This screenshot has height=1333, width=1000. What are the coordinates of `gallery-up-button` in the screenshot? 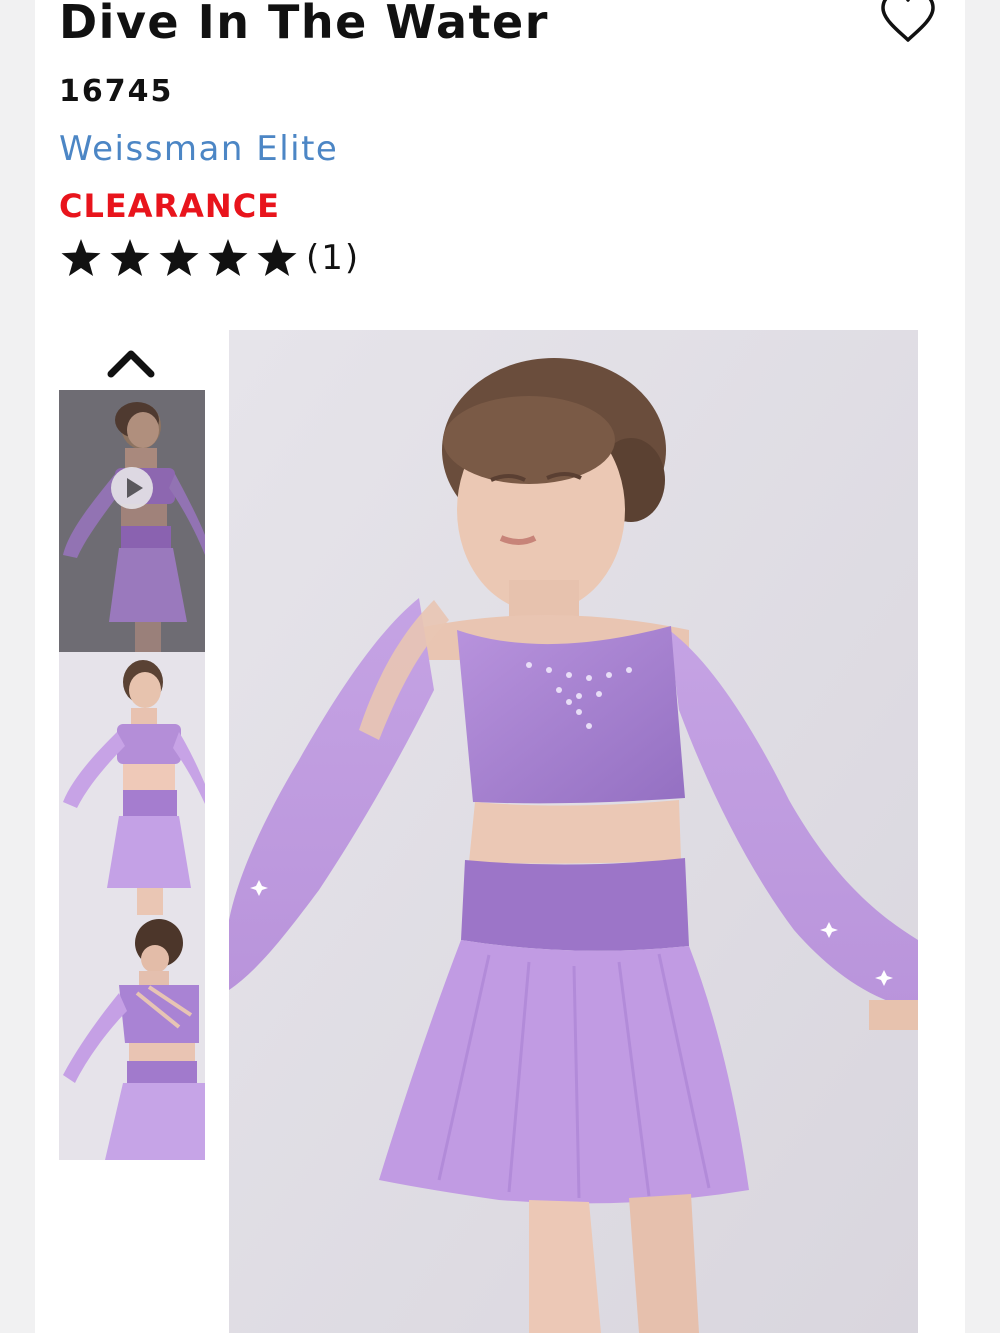 It's located at (131, 362).